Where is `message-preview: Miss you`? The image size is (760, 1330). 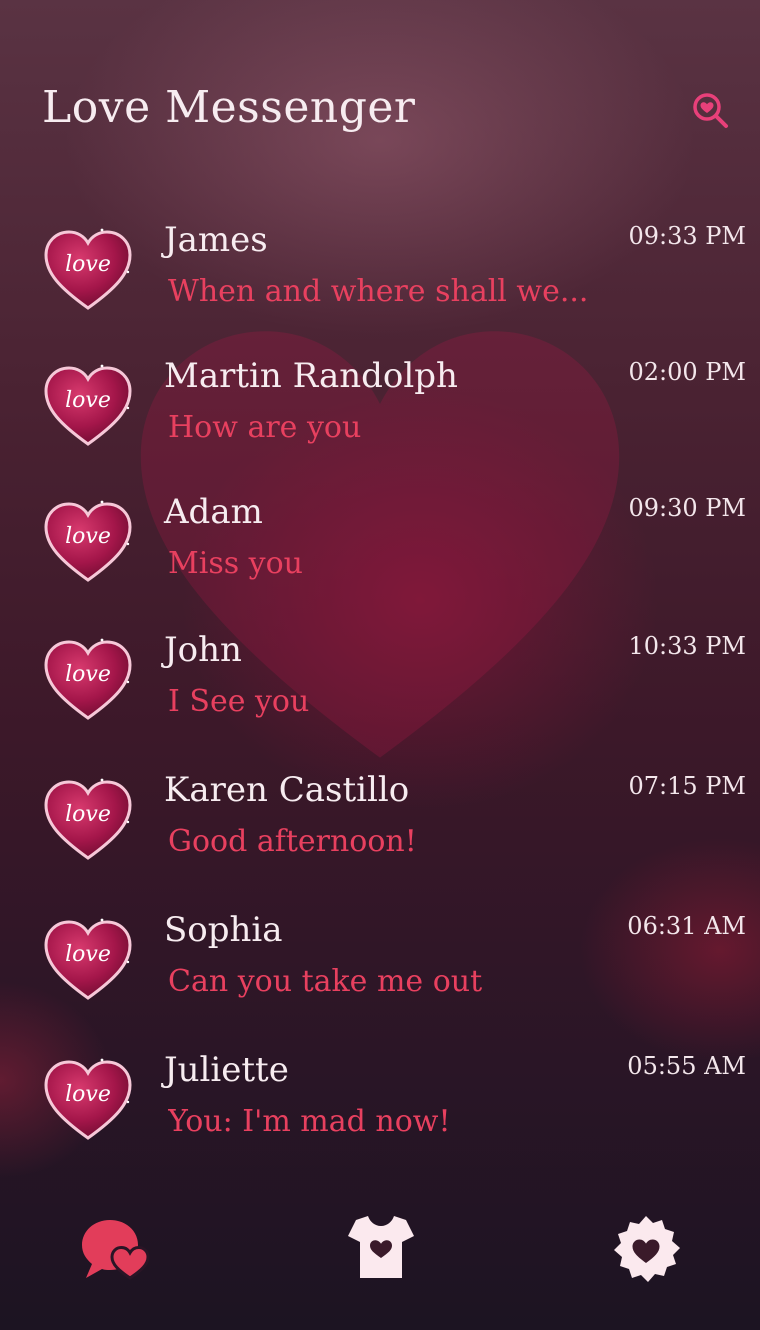 message-preview: Miss you is located at coordinates (235, 563).